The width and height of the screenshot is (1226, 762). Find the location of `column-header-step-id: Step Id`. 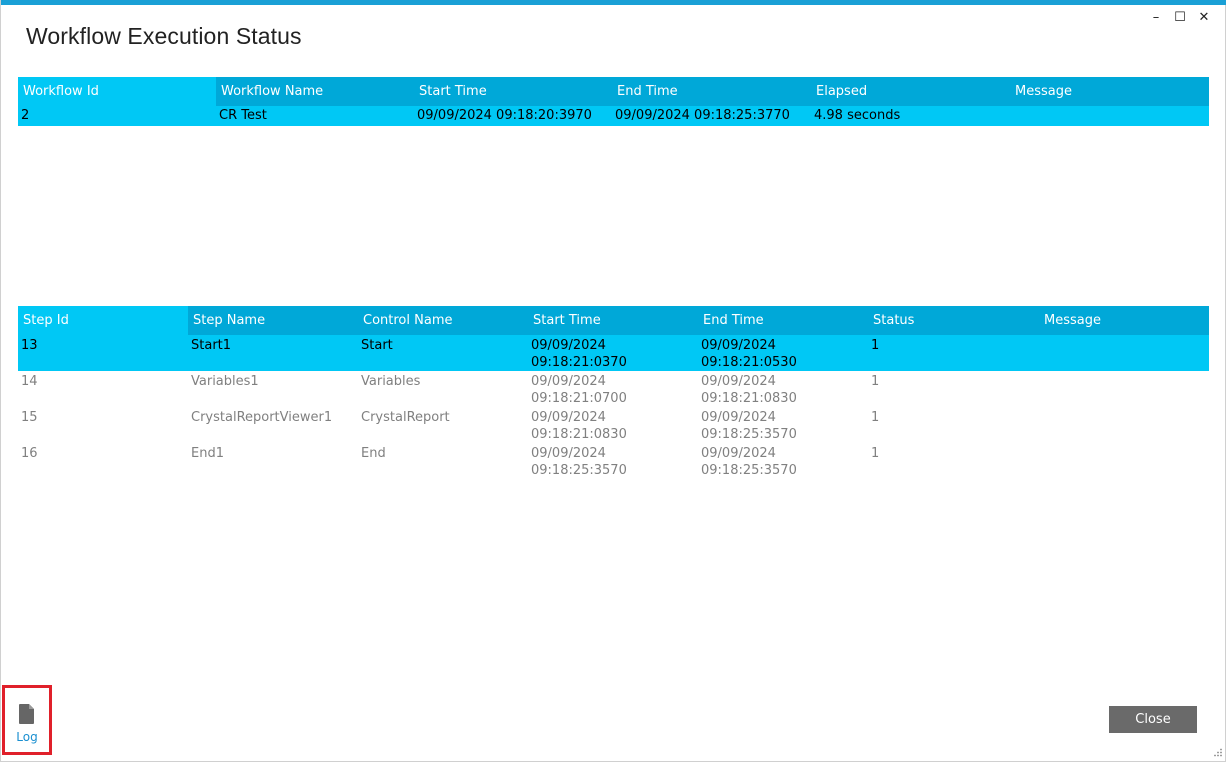

column-header-step-id: Step Id is located at coordinates (103, 320).